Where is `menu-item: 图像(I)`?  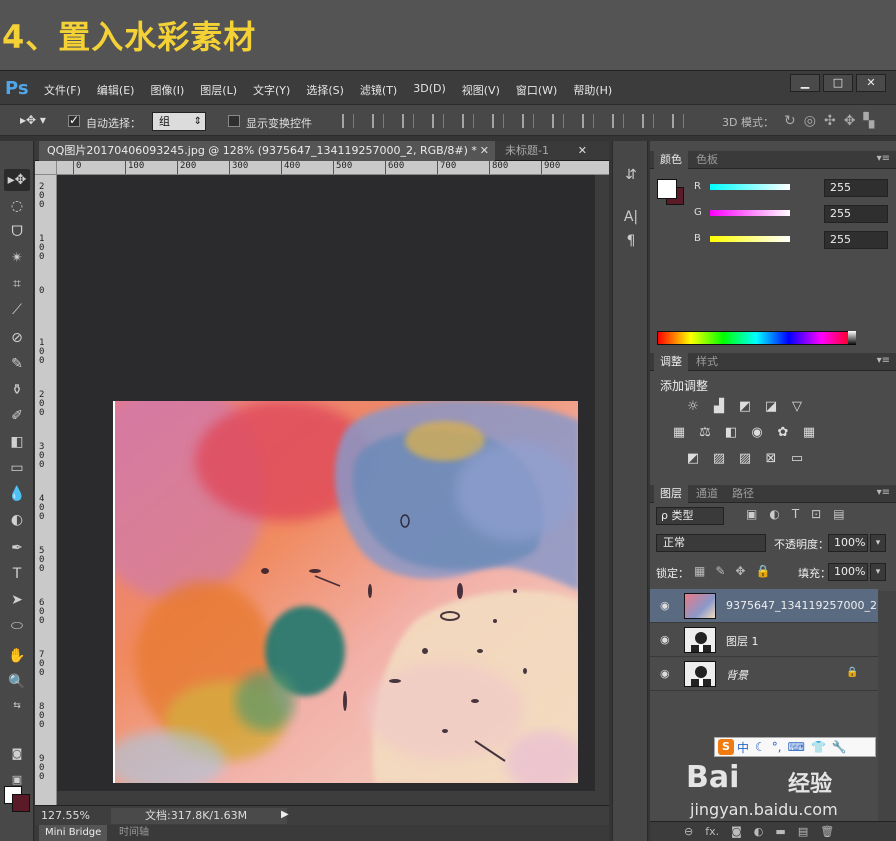 menu-item: 图像(I) is located at coordinates (167, 90).